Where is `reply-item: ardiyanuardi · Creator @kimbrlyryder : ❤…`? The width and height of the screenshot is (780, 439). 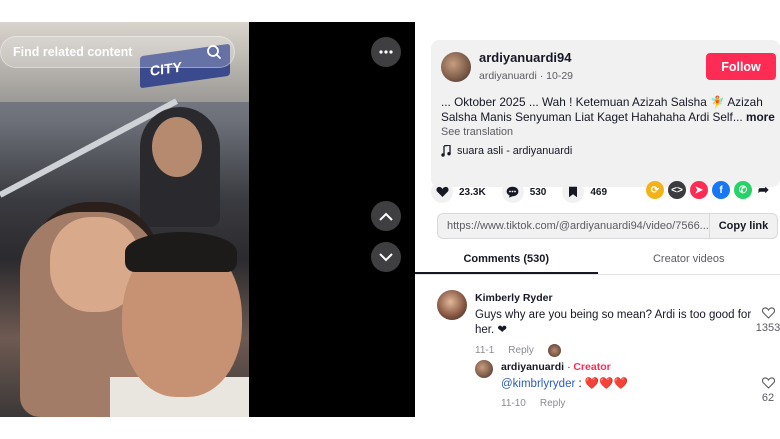
reply-item: ardiyanuardi · Creator @kimbrlyryder : ❤… is located at coordinates (621, 385).